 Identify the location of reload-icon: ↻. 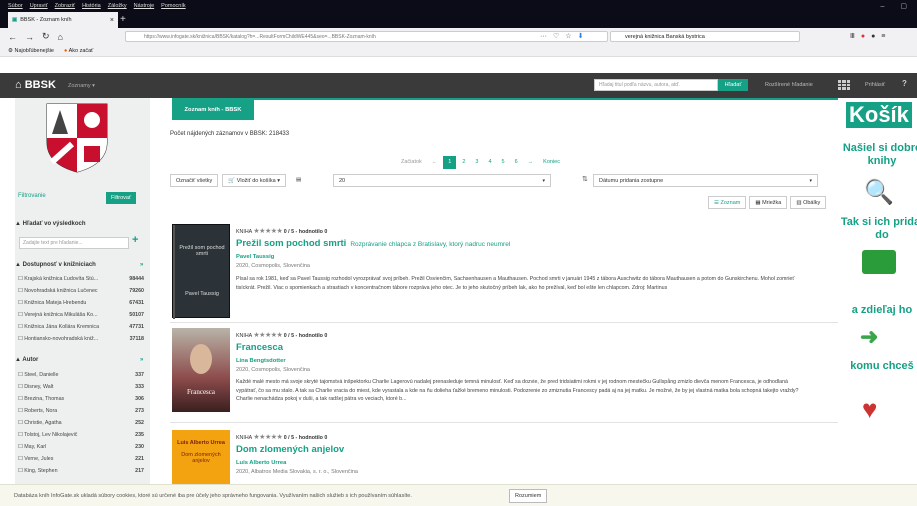
(46, 36).